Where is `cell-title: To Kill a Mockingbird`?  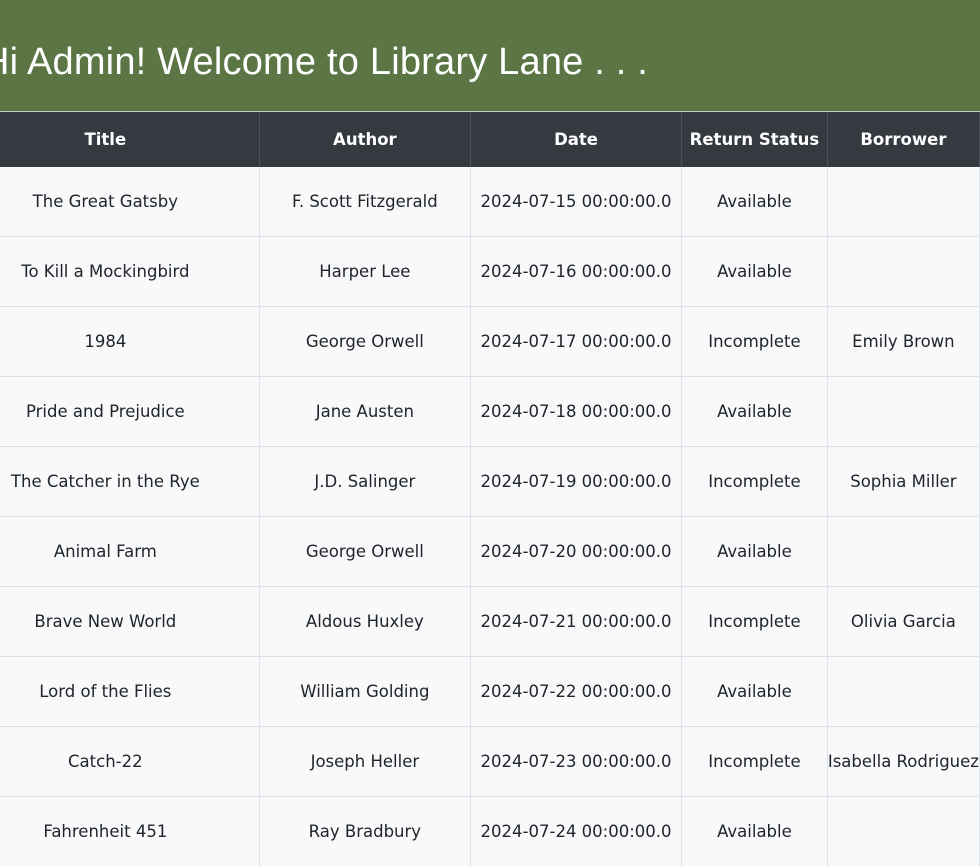 cell-title: To Kill a Mockingbird is located at coordinates (130, 271).